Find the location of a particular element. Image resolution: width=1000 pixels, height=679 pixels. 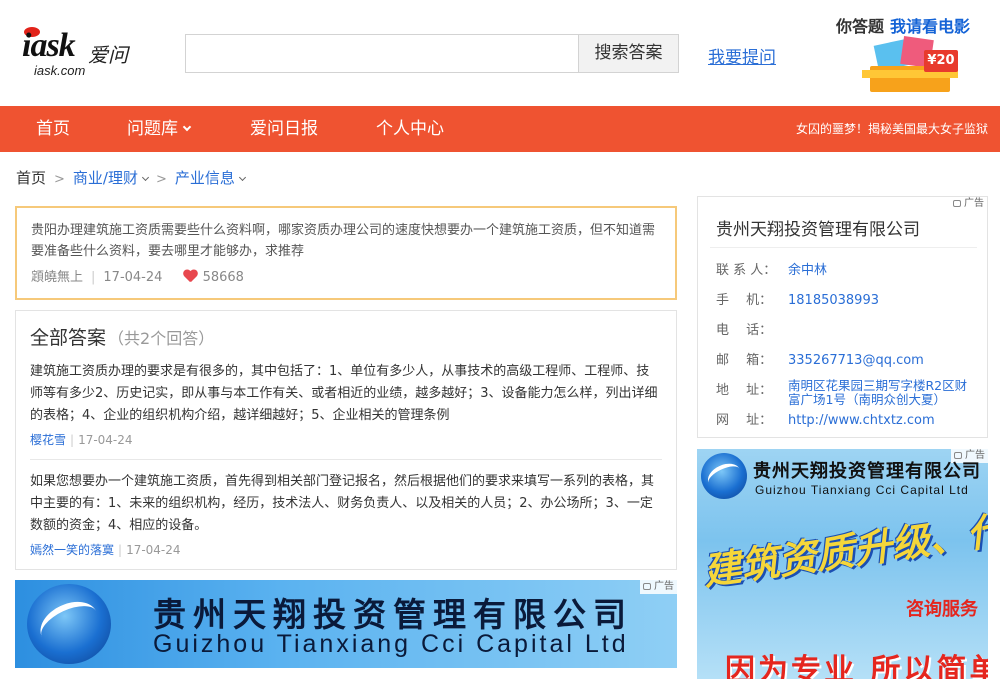

company-address-row: 地 址： 南明区花果园三期写字楼R2区财富广场1号（南明众创大夏） is located at coordinates (842, 393).